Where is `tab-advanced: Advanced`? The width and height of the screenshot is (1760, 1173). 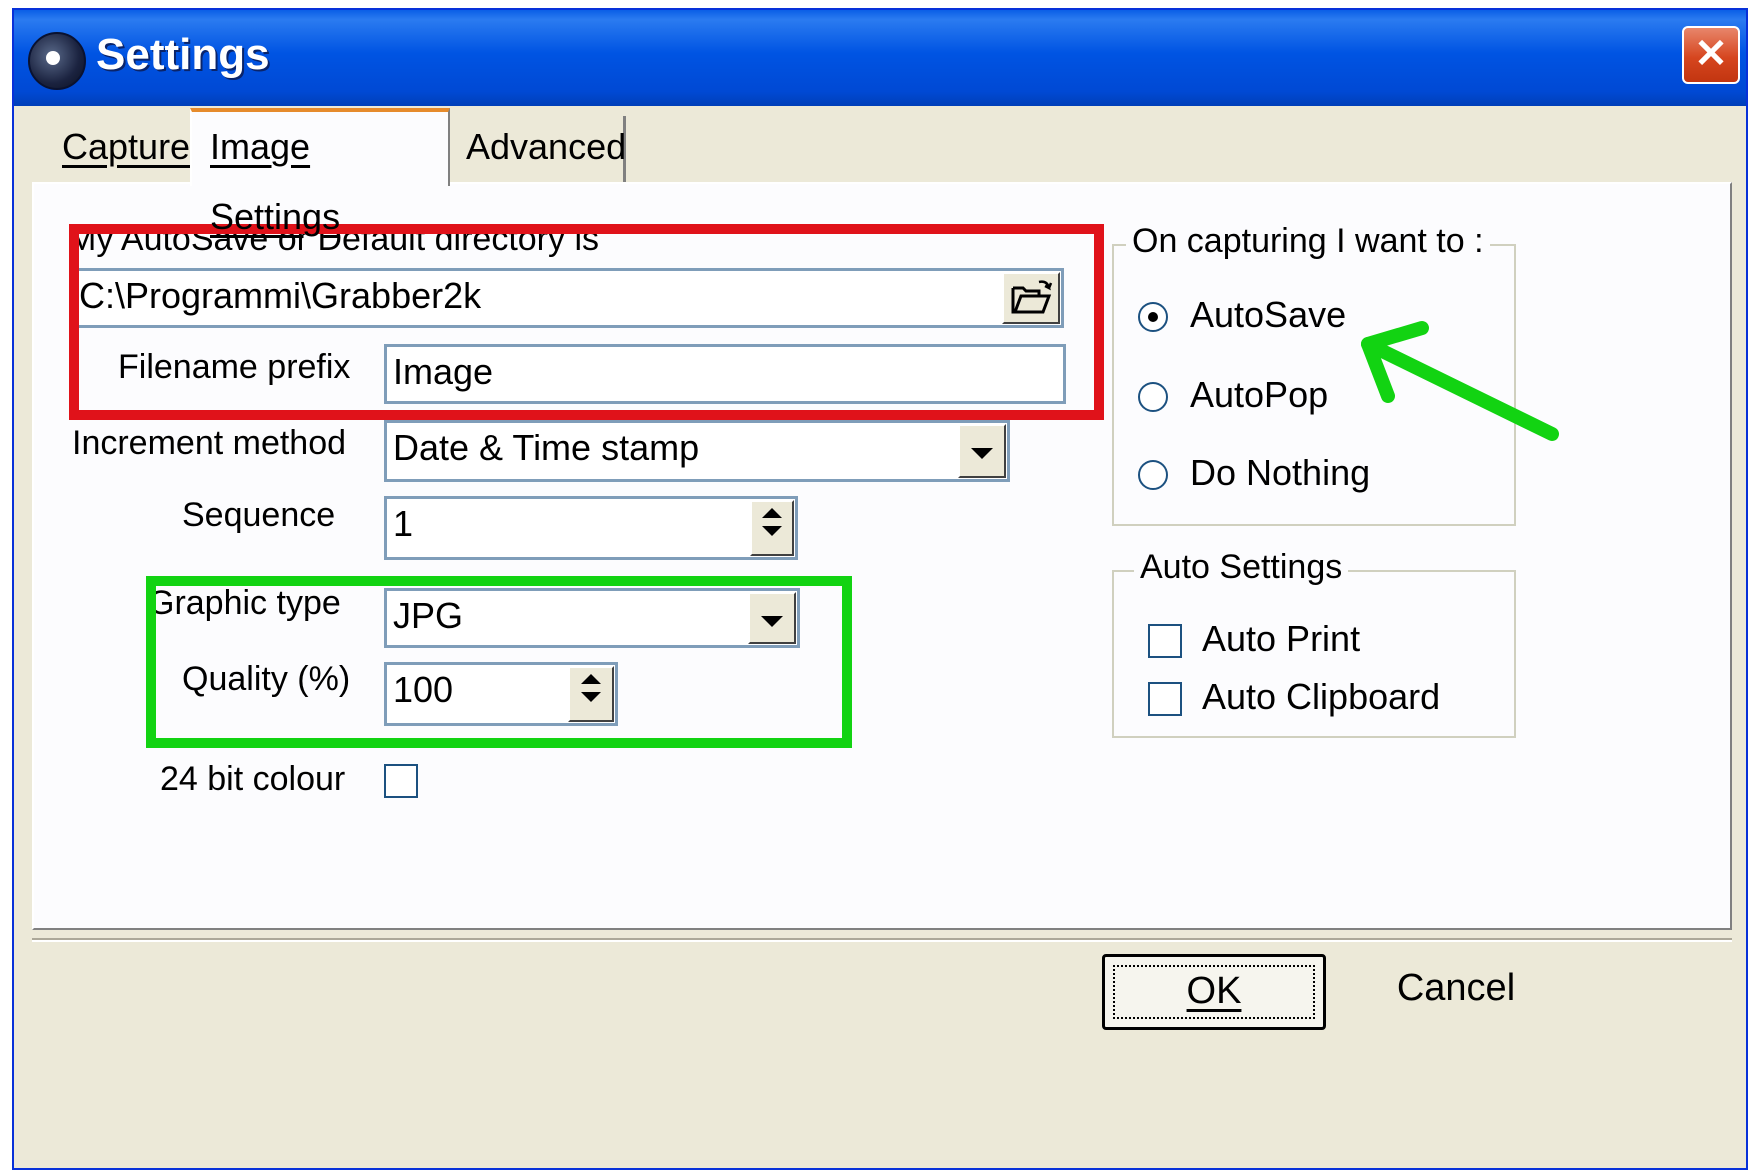 tab-advanced: Advanced is located at coordinates (537, 149).